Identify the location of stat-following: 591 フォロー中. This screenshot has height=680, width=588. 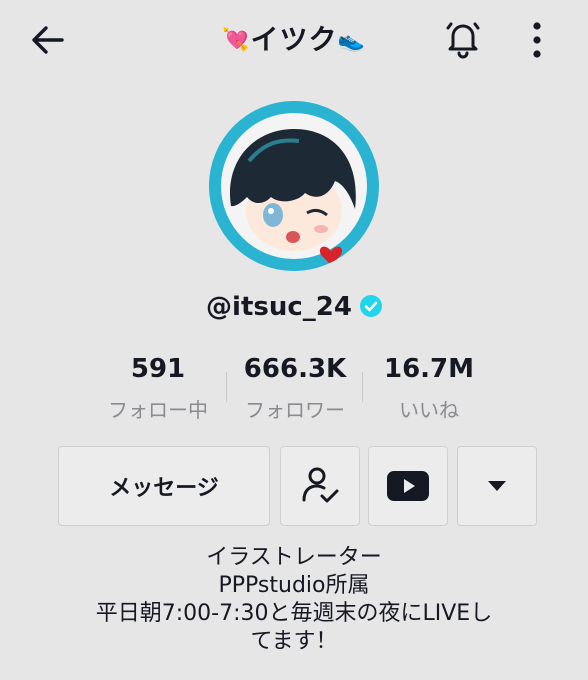
(158, 387).